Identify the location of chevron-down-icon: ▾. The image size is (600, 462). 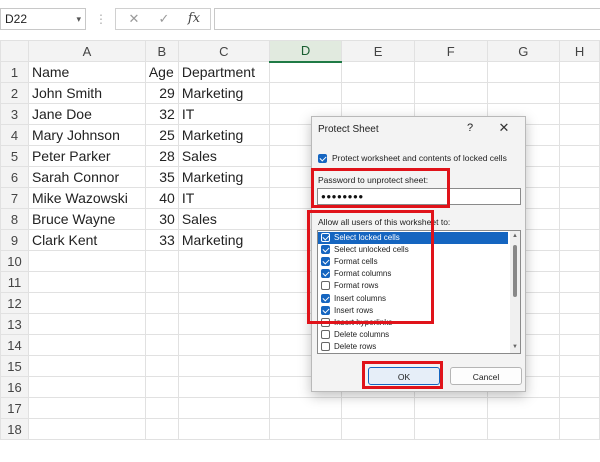
(78, 19).